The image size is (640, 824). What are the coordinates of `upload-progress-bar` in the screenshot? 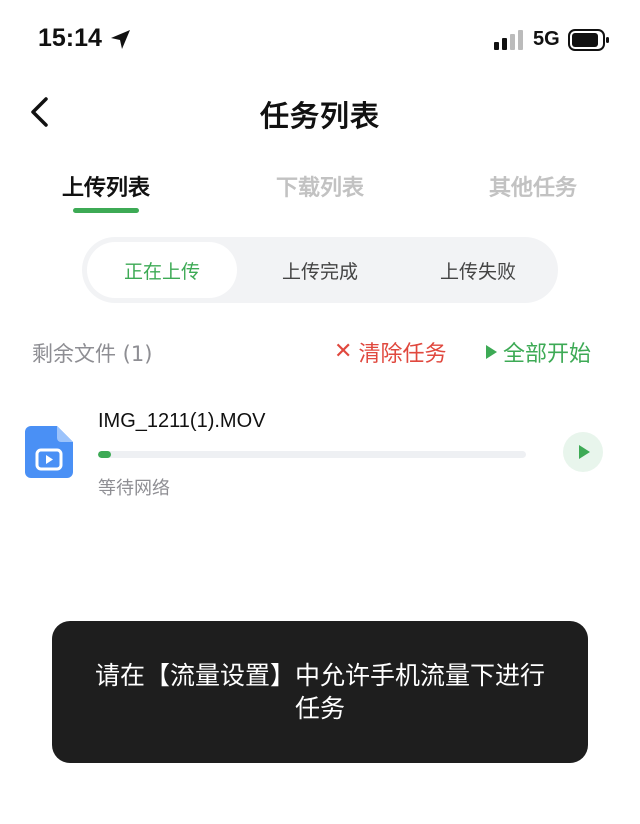 It's located at (312, 454).